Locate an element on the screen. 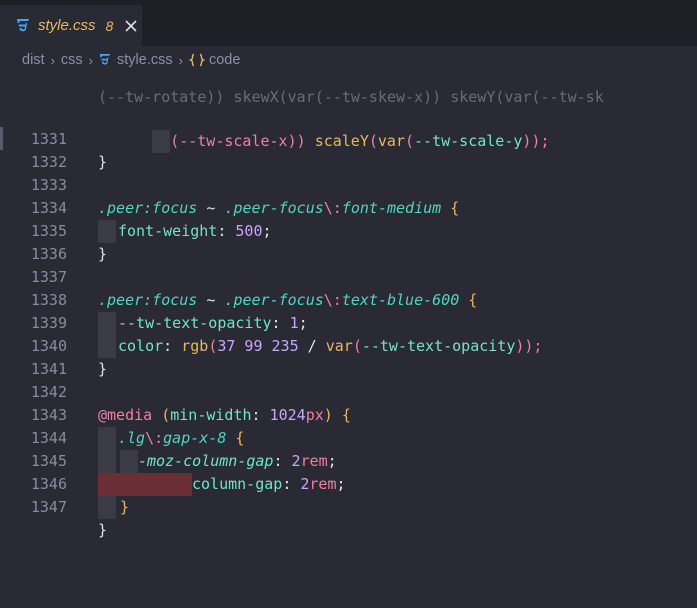  code-line-1346: 1346 } is located at coordinates (348, 484).